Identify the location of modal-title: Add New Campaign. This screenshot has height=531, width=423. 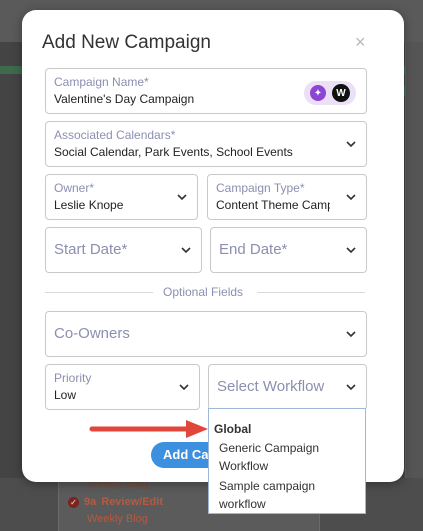
(126, 42).